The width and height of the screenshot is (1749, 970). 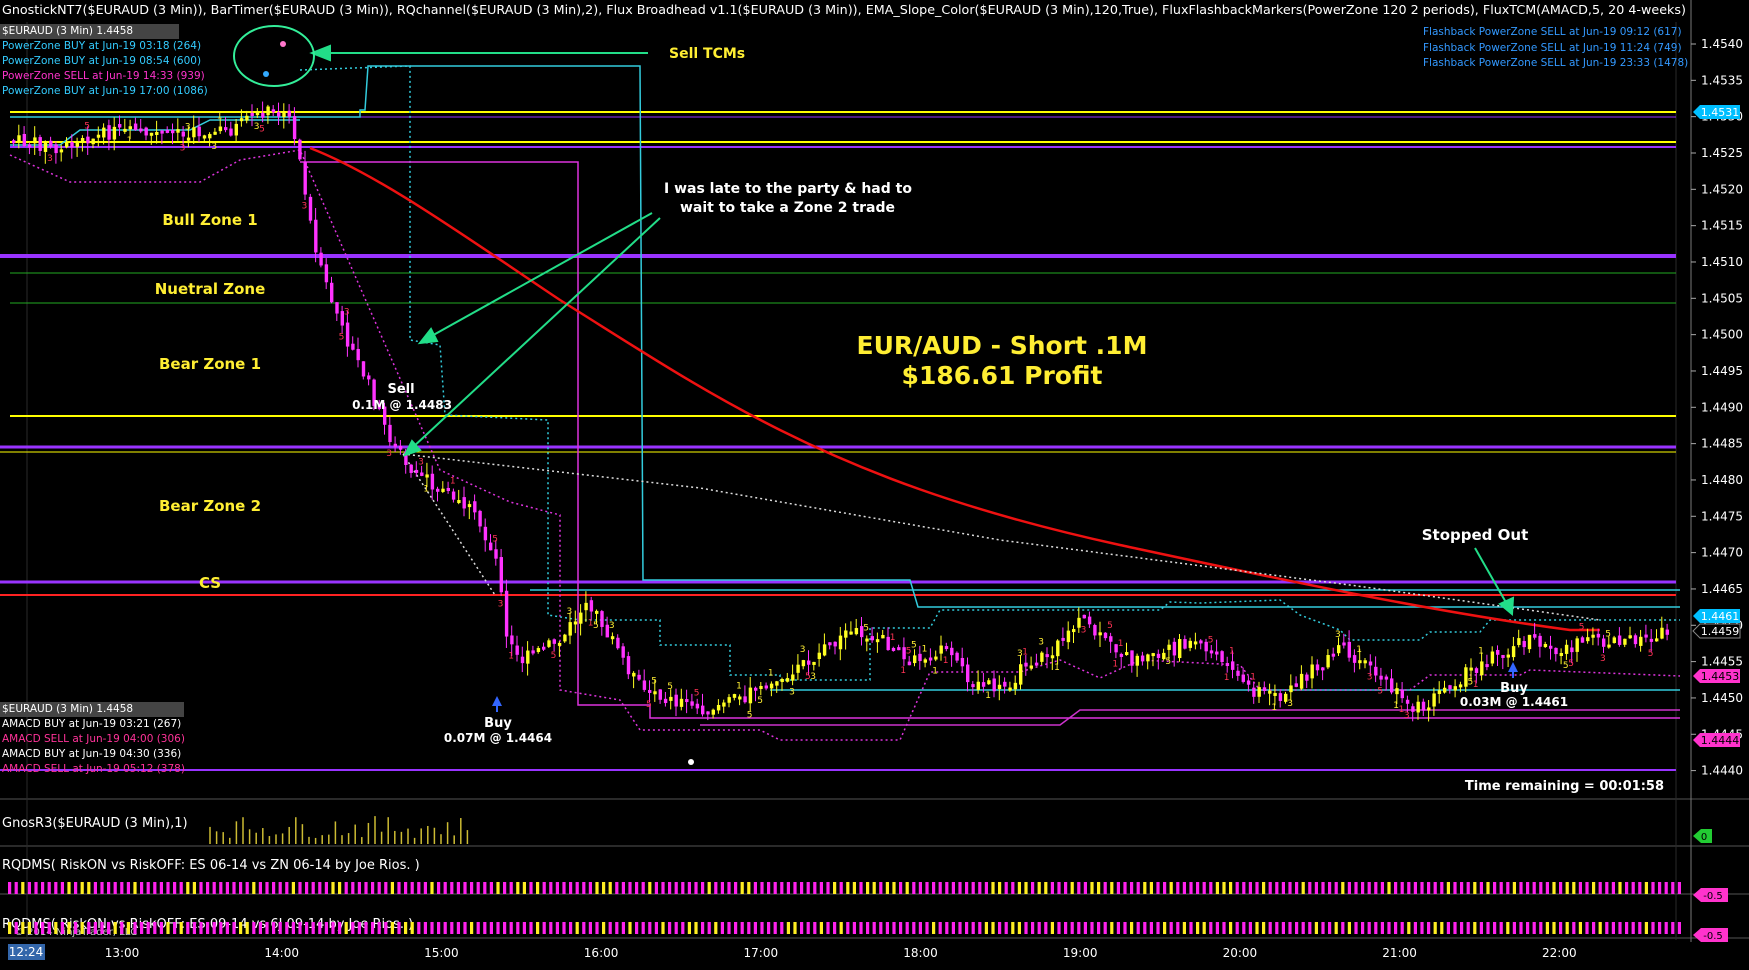 I want to click on buy2-trade-detail: 0.03M @ 1.4461, so click(x=1514, y=702).